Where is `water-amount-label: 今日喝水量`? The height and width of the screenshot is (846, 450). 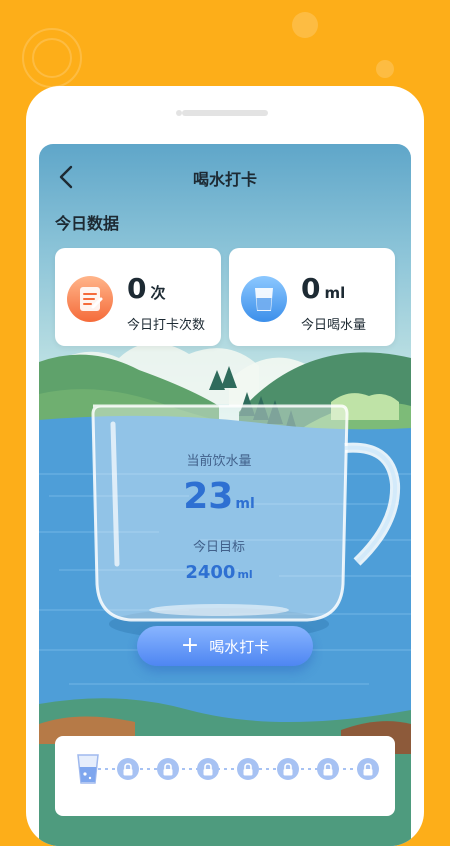 water-amount-label: 今日喝水量 is located at coordinates (334, 325).